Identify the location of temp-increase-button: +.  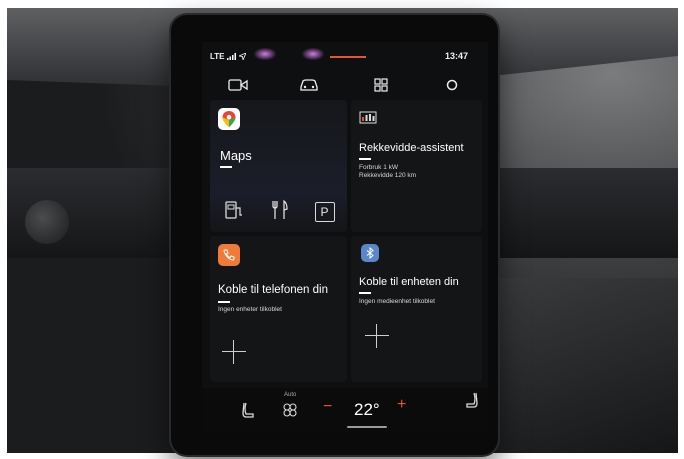
(401, 405).